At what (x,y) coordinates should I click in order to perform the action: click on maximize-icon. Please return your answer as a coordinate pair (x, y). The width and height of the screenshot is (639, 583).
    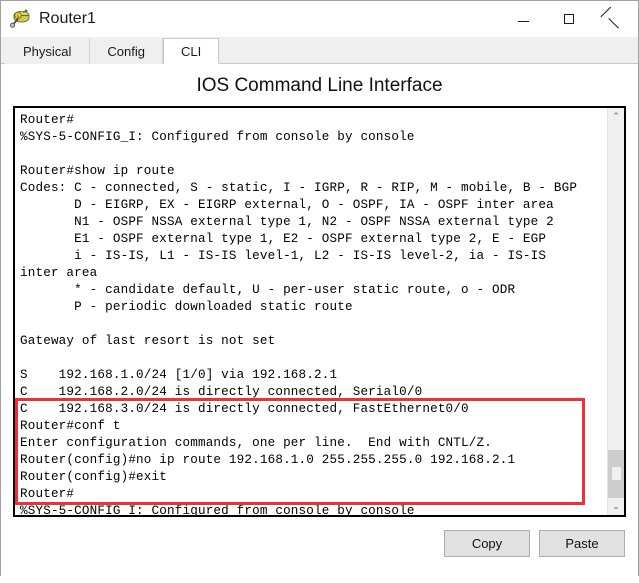
    Looking at the image, I should click on (569, 19).